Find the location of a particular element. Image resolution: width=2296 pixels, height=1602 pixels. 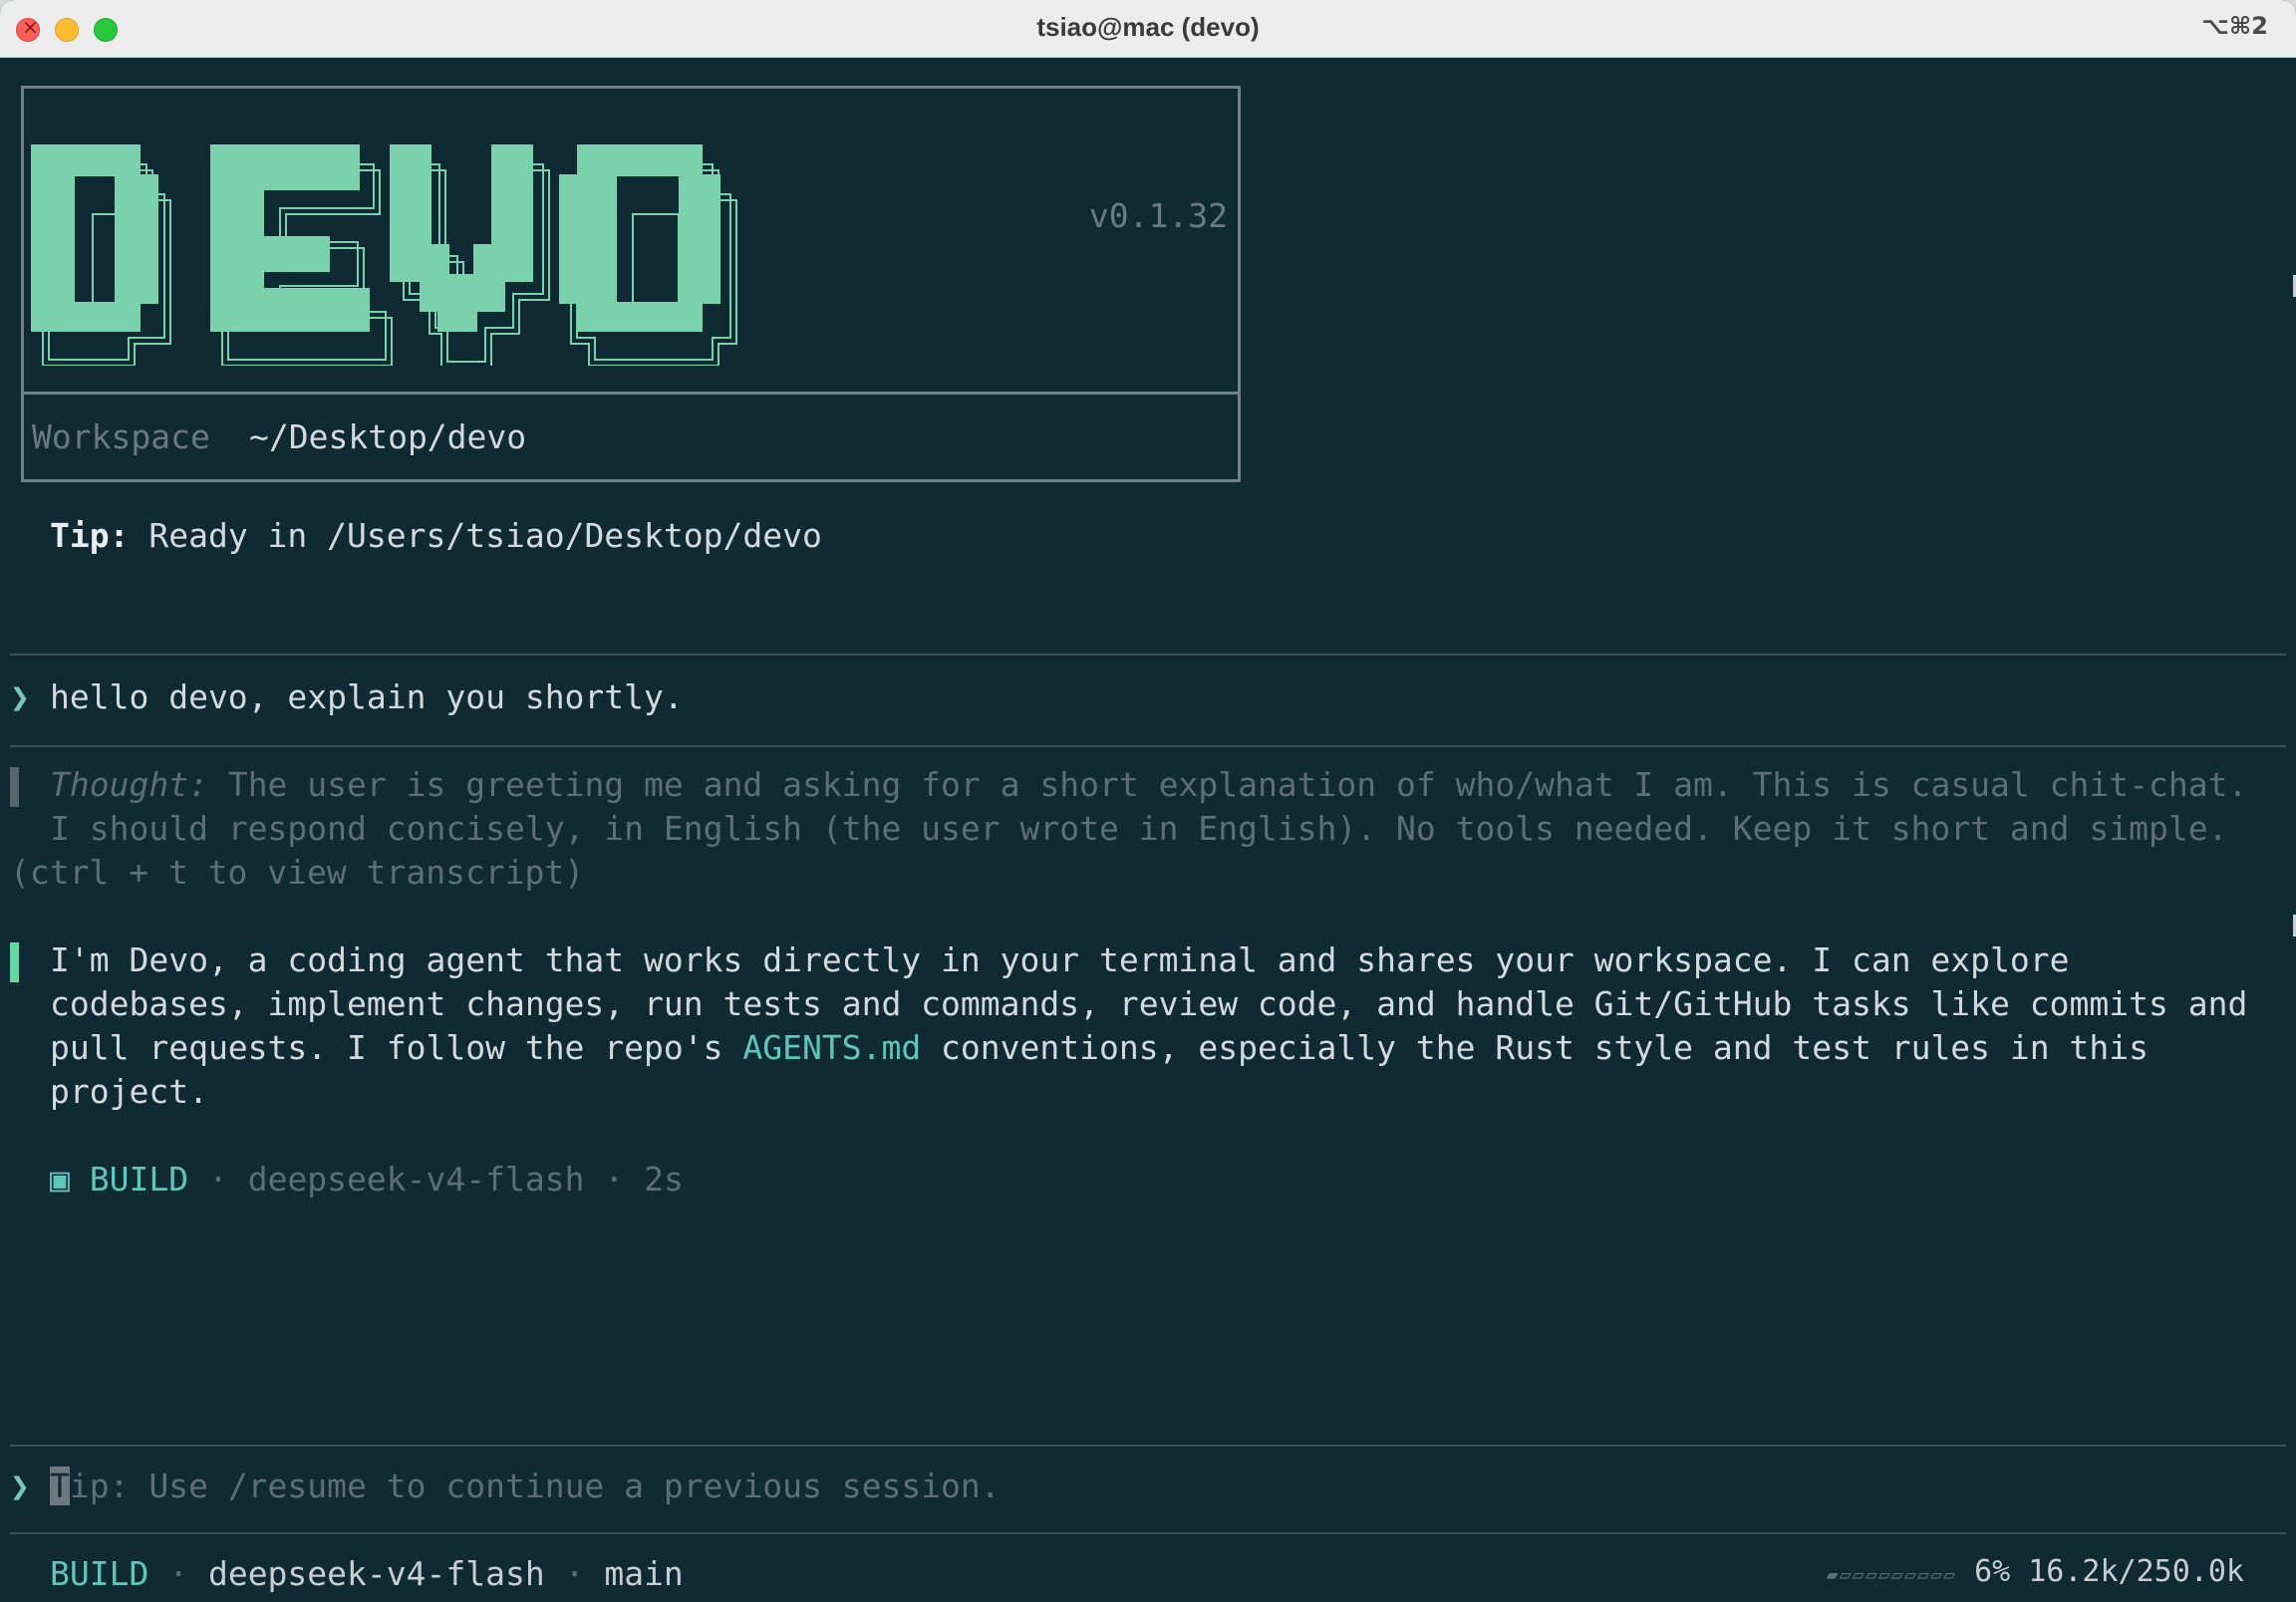

window-title: tsiao@mac (devo) is located at coordinates (1148, 27).